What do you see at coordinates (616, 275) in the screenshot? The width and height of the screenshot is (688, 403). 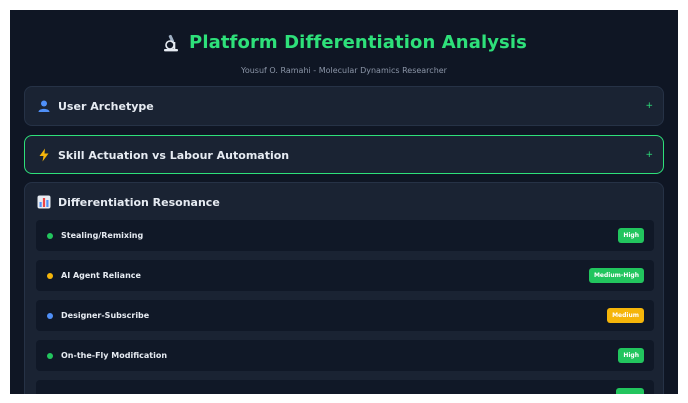 I see `level-badge: Medium-High` at bounding box center [616, 275].